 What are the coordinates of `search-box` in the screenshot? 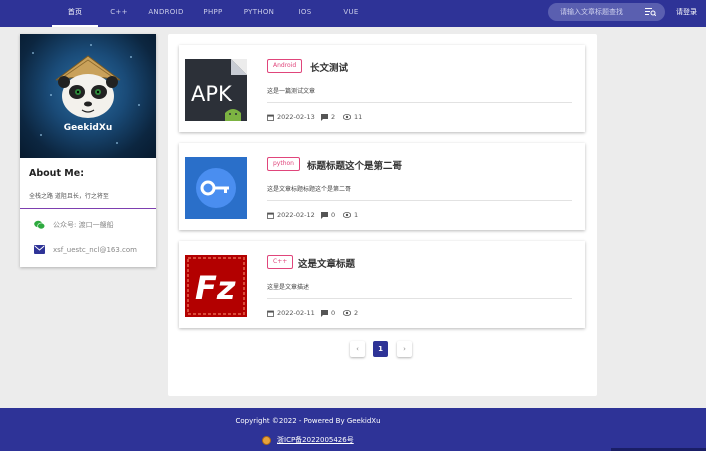 It's located at (606, 12).